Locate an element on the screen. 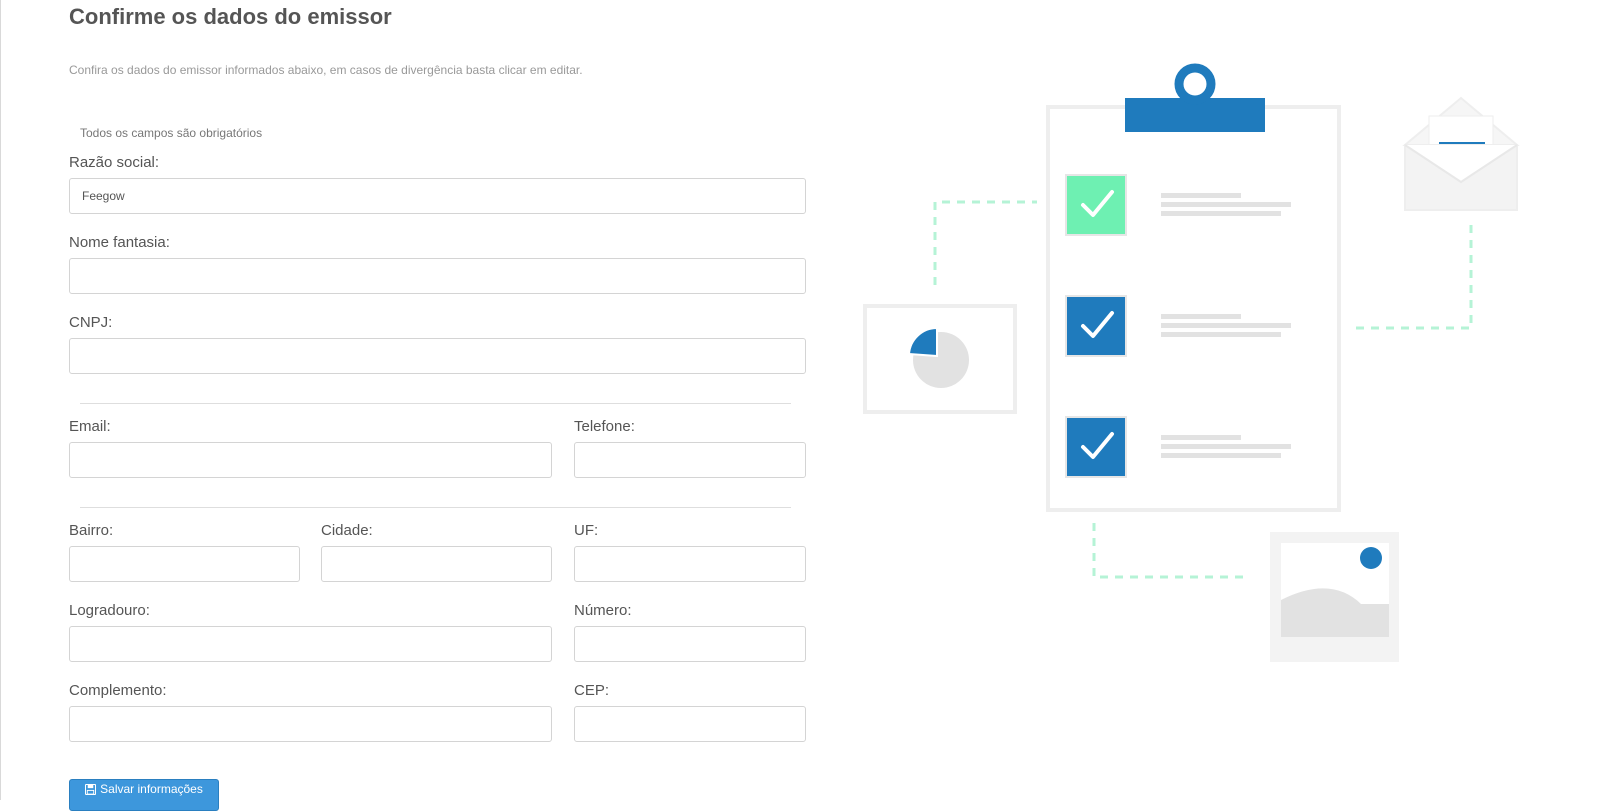 The width and height of the screenshot is (1600, 811). envelope-icon is located at coordinates (1461, 153).